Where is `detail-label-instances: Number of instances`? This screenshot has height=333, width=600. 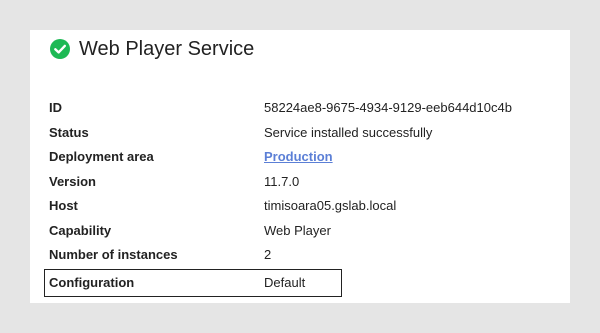 detail-label-instances: Number of instances is located at coordinates (113, 255).